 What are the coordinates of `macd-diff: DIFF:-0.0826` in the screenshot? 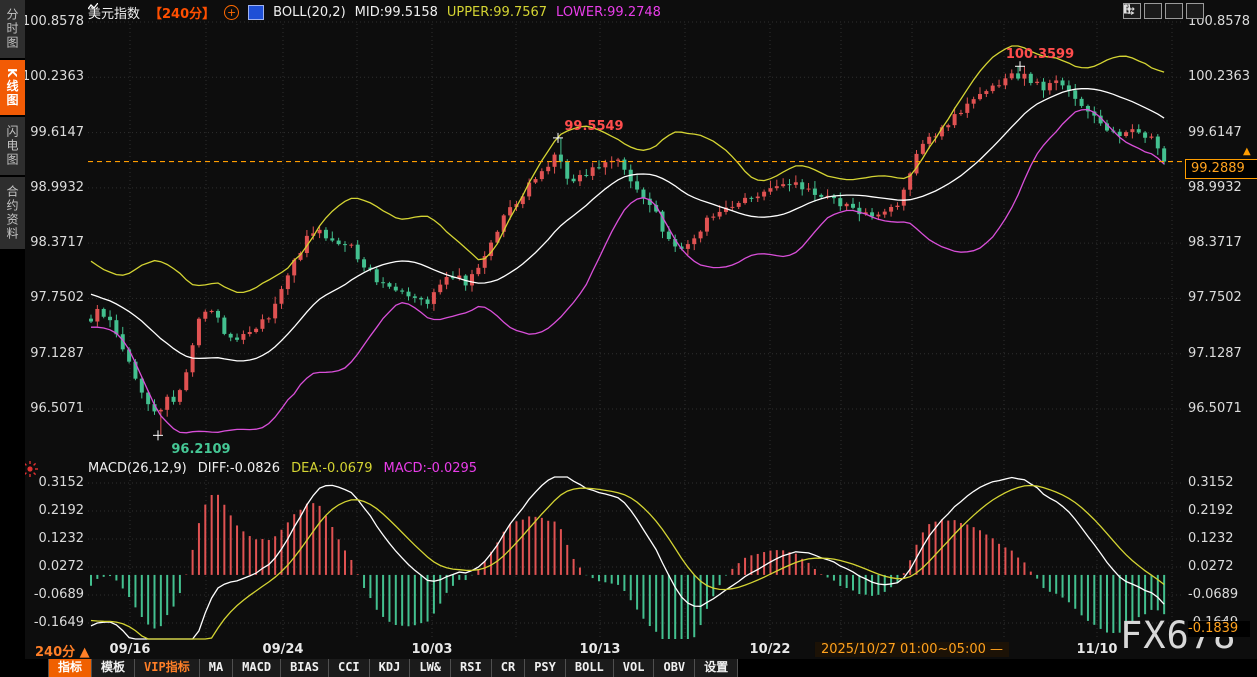 It's located at (239, 468).